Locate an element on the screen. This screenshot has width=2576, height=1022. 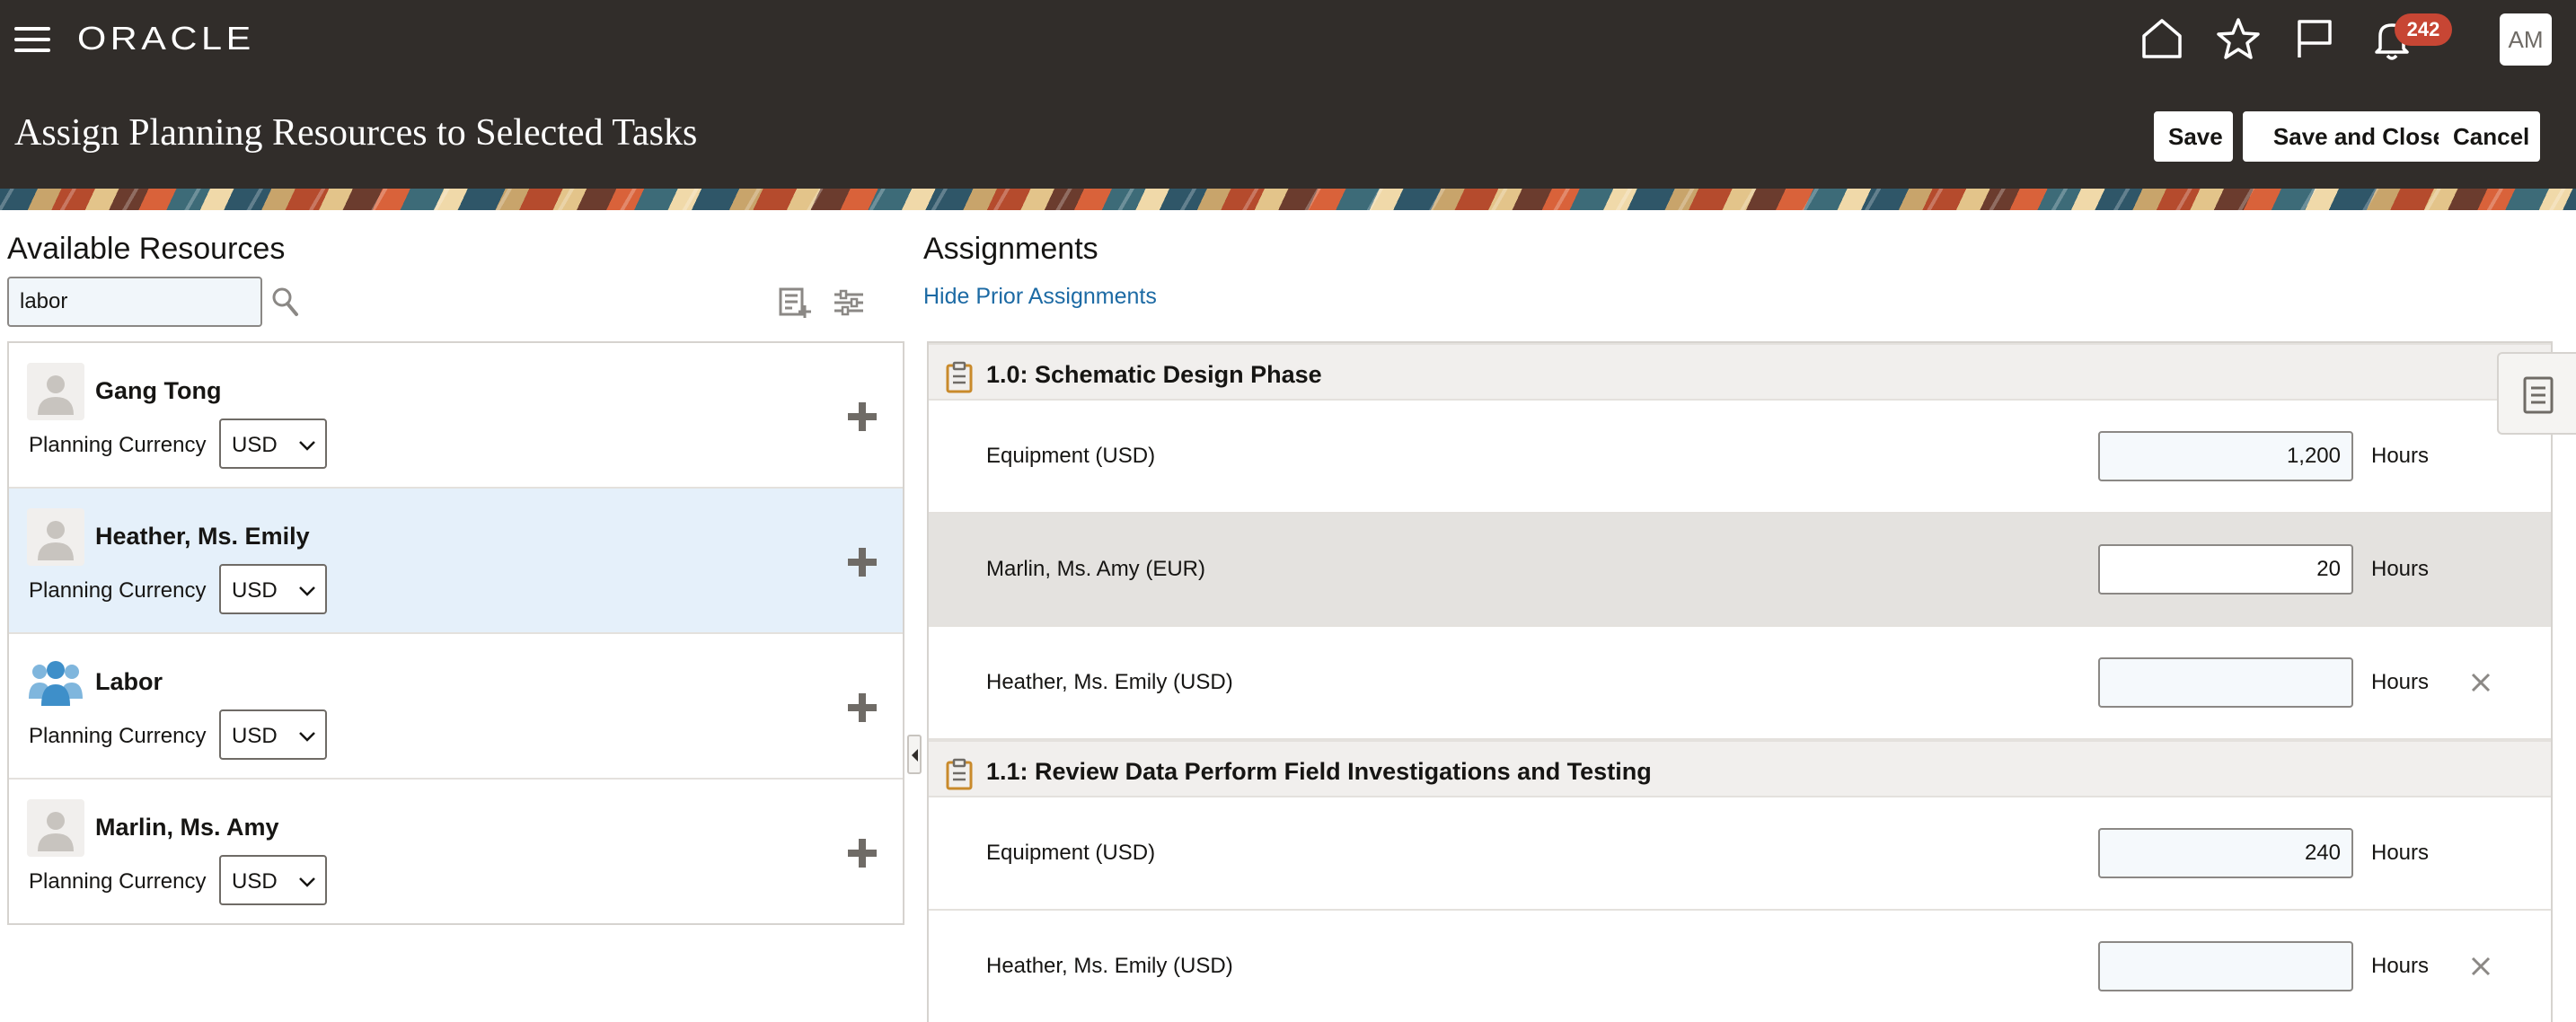
resource-item-heather-emily: Heather, Ms. Emily Planning Currency USD is located at coordinates (456, 561).